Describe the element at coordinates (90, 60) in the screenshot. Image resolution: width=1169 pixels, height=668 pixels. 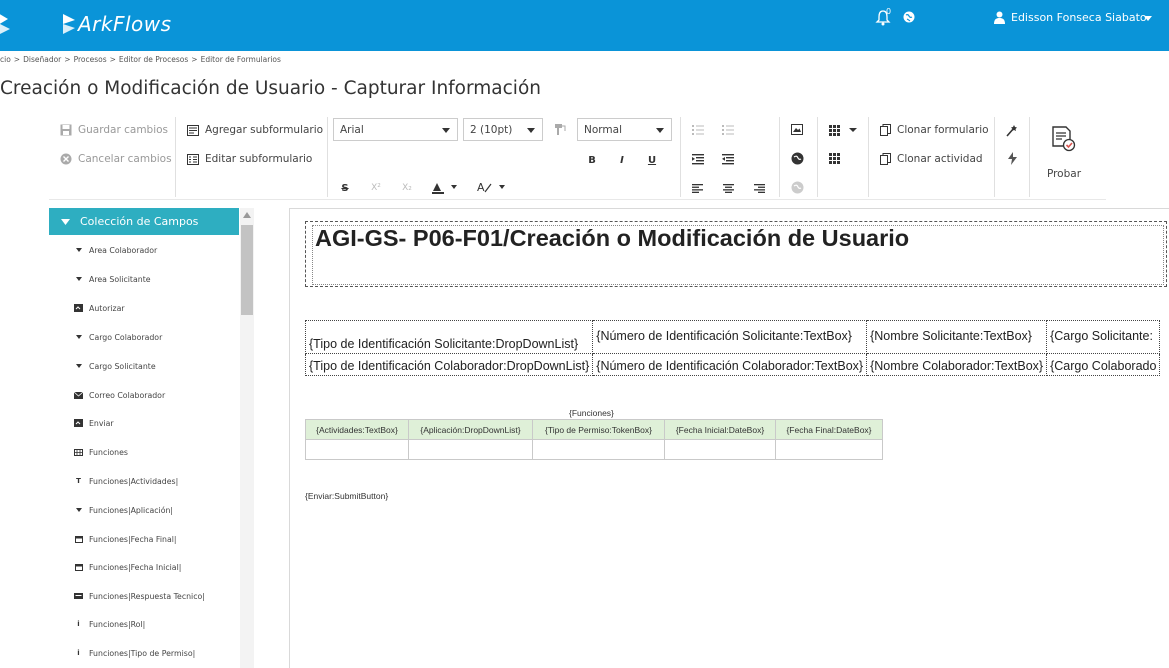
I see `breadcrumb-processes: Procesos` at that location.